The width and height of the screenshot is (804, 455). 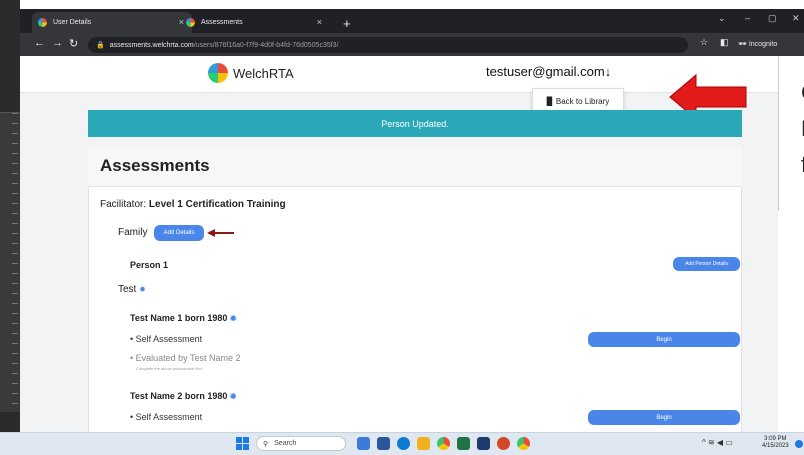 I want to click on reload-icon: ↻, so click(x=73, y=43).